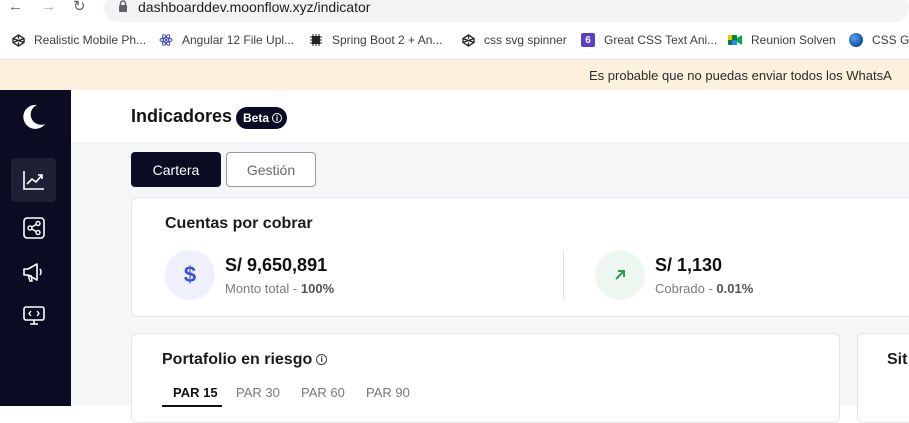 Image resolution: width=909 pixels, height=423 pixels. I want to click on megaphone-icon, so click(32, 272).